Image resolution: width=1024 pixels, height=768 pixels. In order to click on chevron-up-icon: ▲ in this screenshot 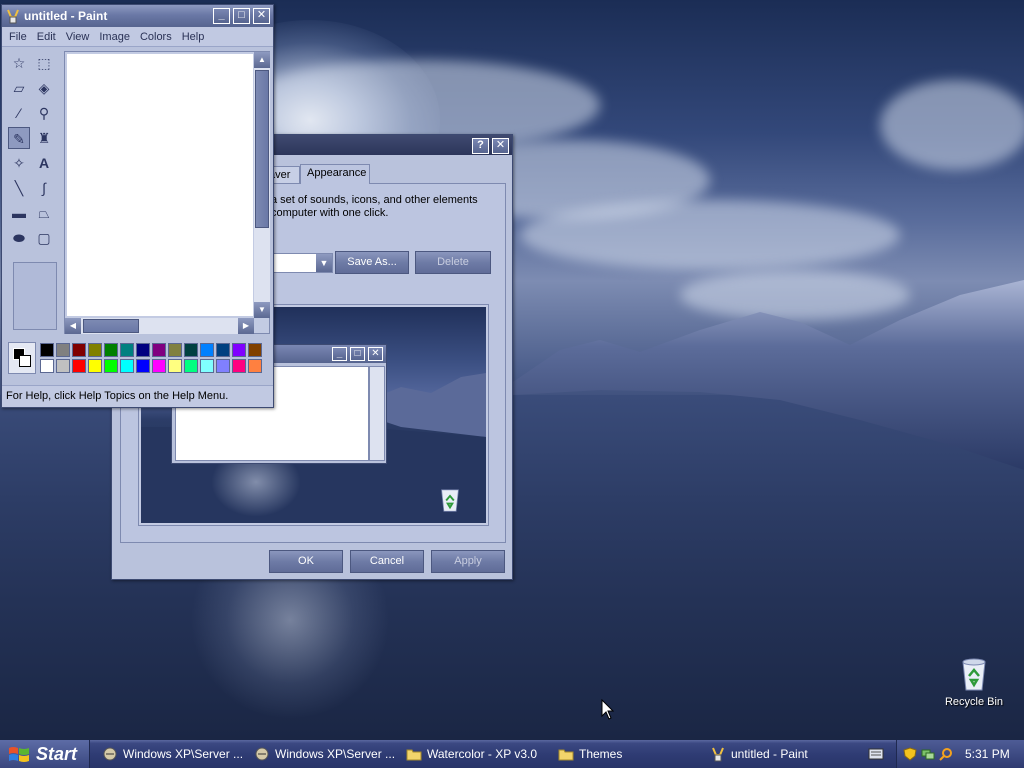, I will do `click(262, 60)`.